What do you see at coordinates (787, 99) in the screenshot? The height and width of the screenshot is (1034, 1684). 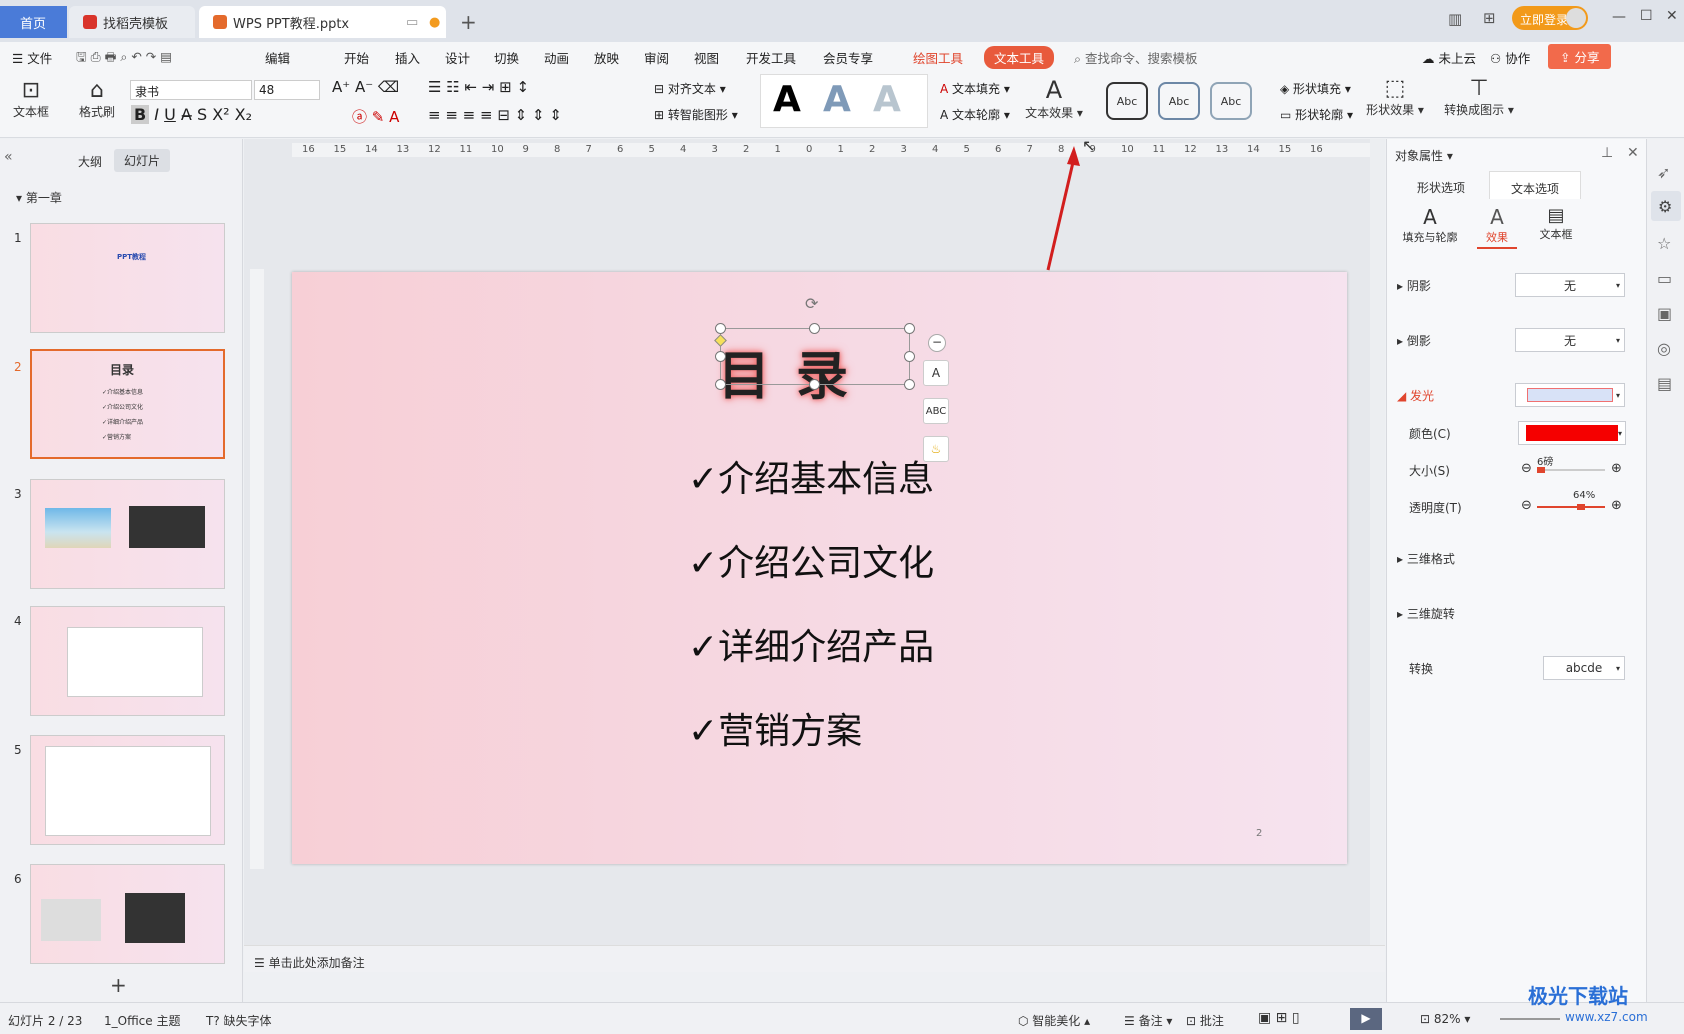 I see `wordart-style-1: A` at bounding box center [787, 99].